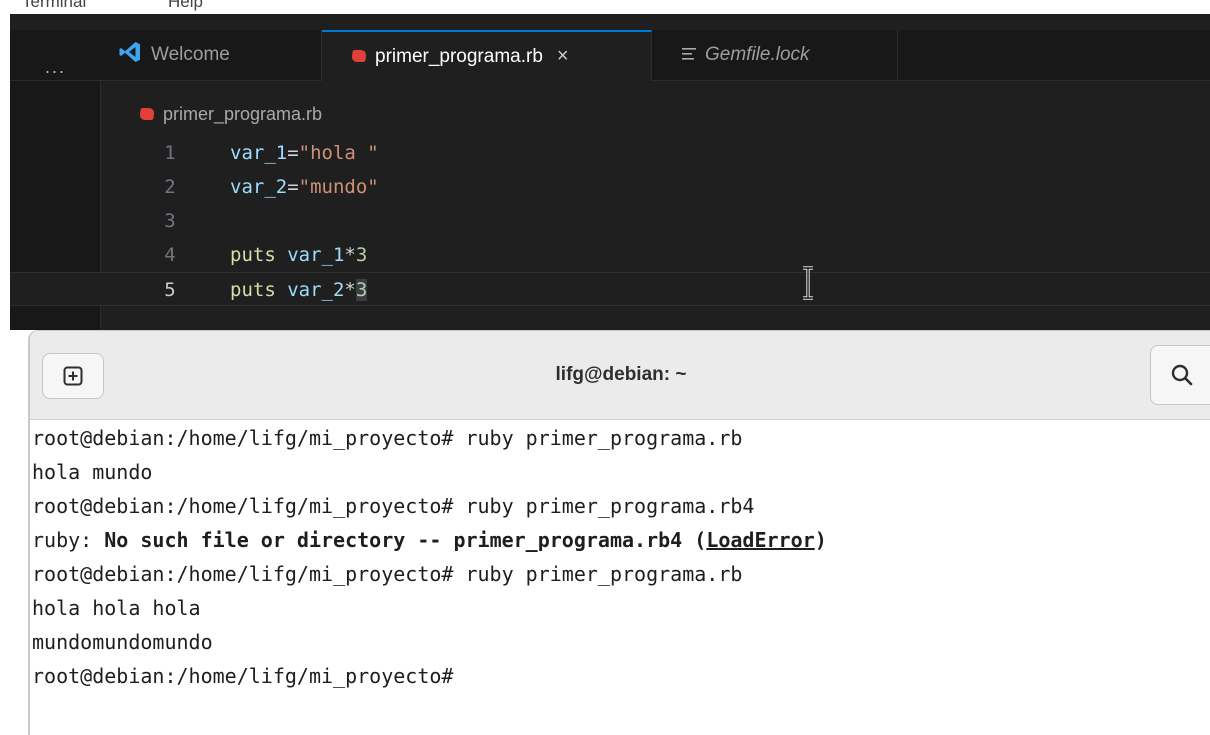 This screenshot has width=1210, height=735. What do you see at coordinates (170, 221) in the screenshot?
I see `line-number: 3` at bounding box center [170, 221].